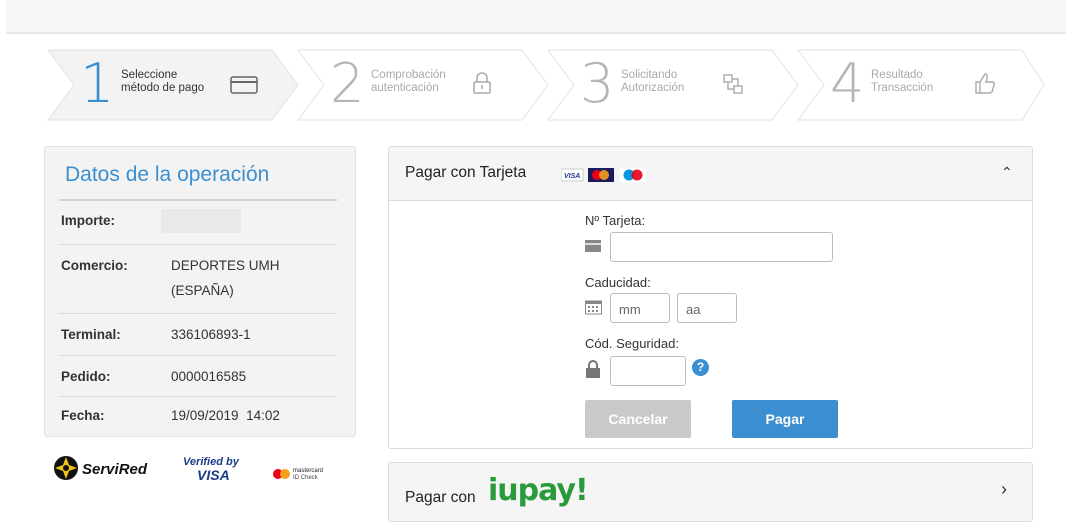  I want to click on cvv-input, so click(648, 371).